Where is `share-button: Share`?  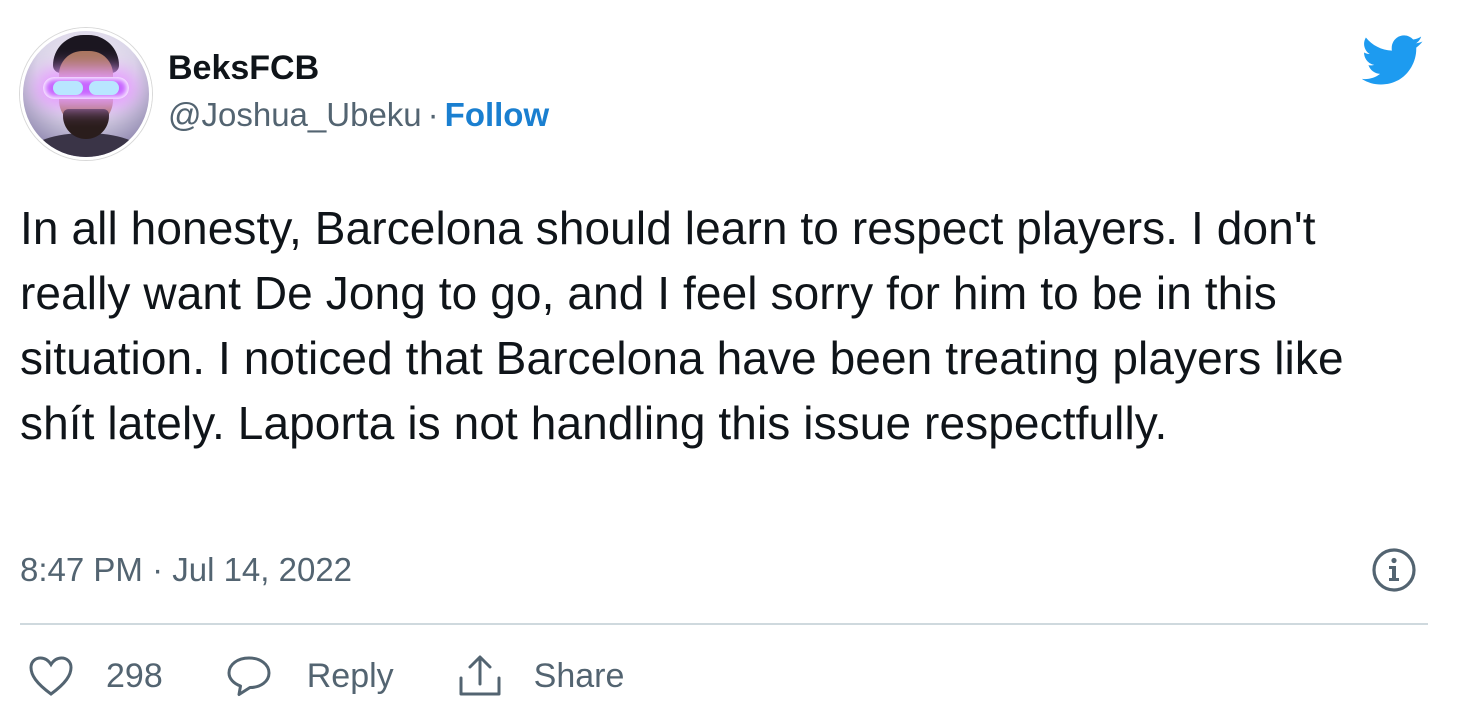
share-button: Share is located at coordinates (540, 676).